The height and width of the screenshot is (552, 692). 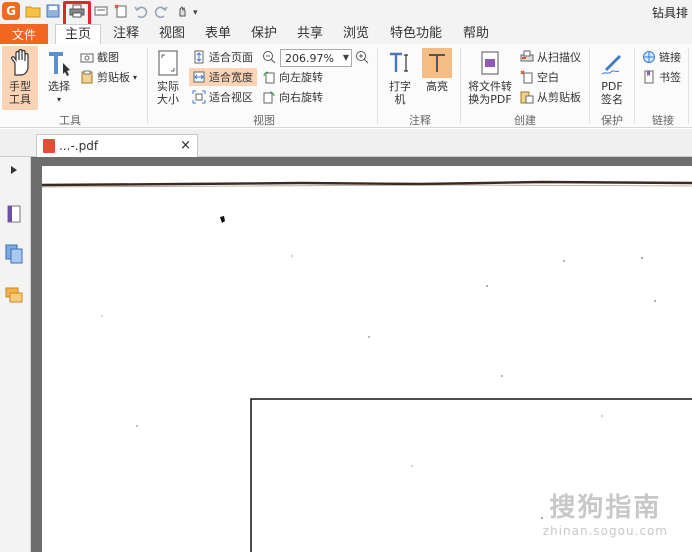 What do you see at coordinates (222, 97) in the screenshot?
I see `fit-view-button: 适合视区` at bounding box center [222, 97].